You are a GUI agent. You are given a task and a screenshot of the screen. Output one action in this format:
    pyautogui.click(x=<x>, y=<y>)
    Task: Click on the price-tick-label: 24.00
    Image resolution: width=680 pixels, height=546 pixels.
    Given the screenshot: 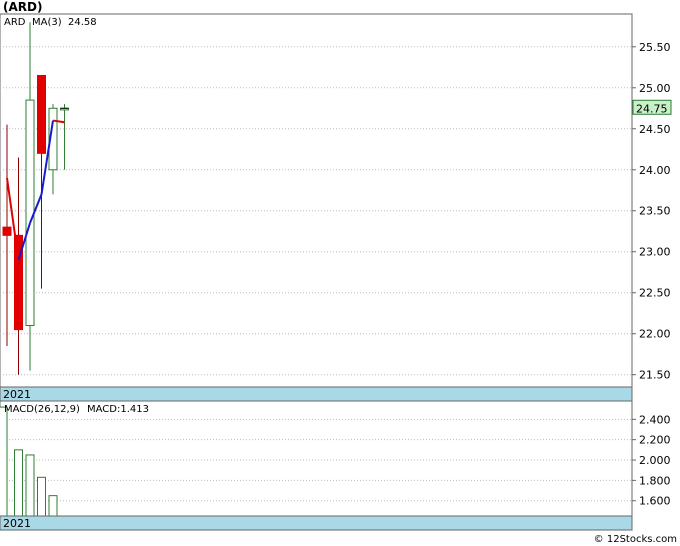 What is the action you would take?
    pyautogui.click(x=655, y=170)
    